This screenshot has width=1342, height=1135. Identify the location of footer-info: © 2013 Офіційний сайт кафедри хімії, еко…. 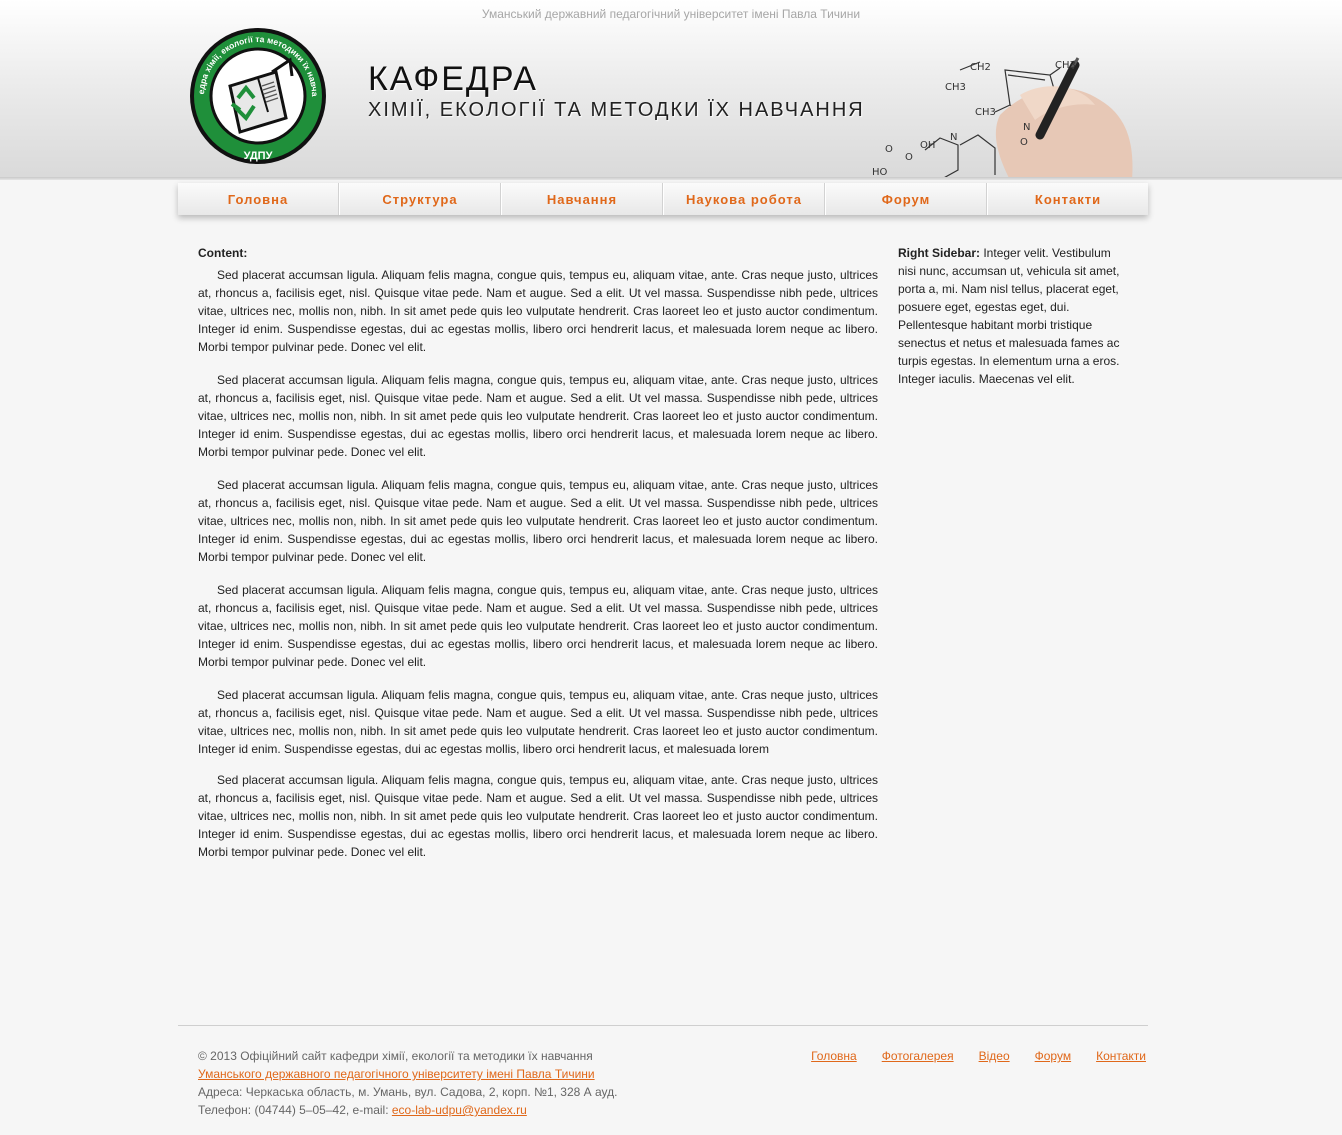
(407, 1083).